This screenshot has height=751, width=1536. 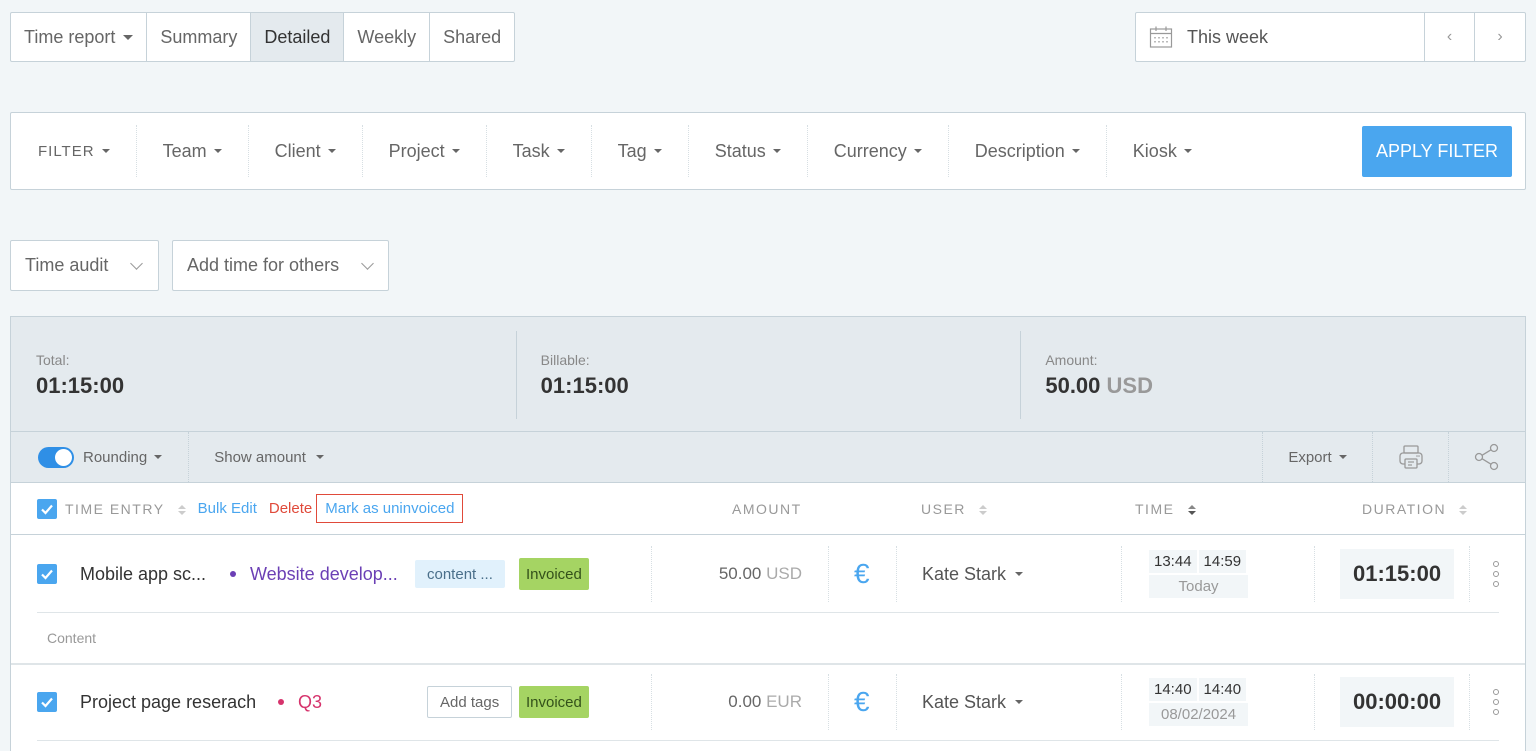 I want to click on time-report-dropdown: Time report, so click(x=79, y=37).